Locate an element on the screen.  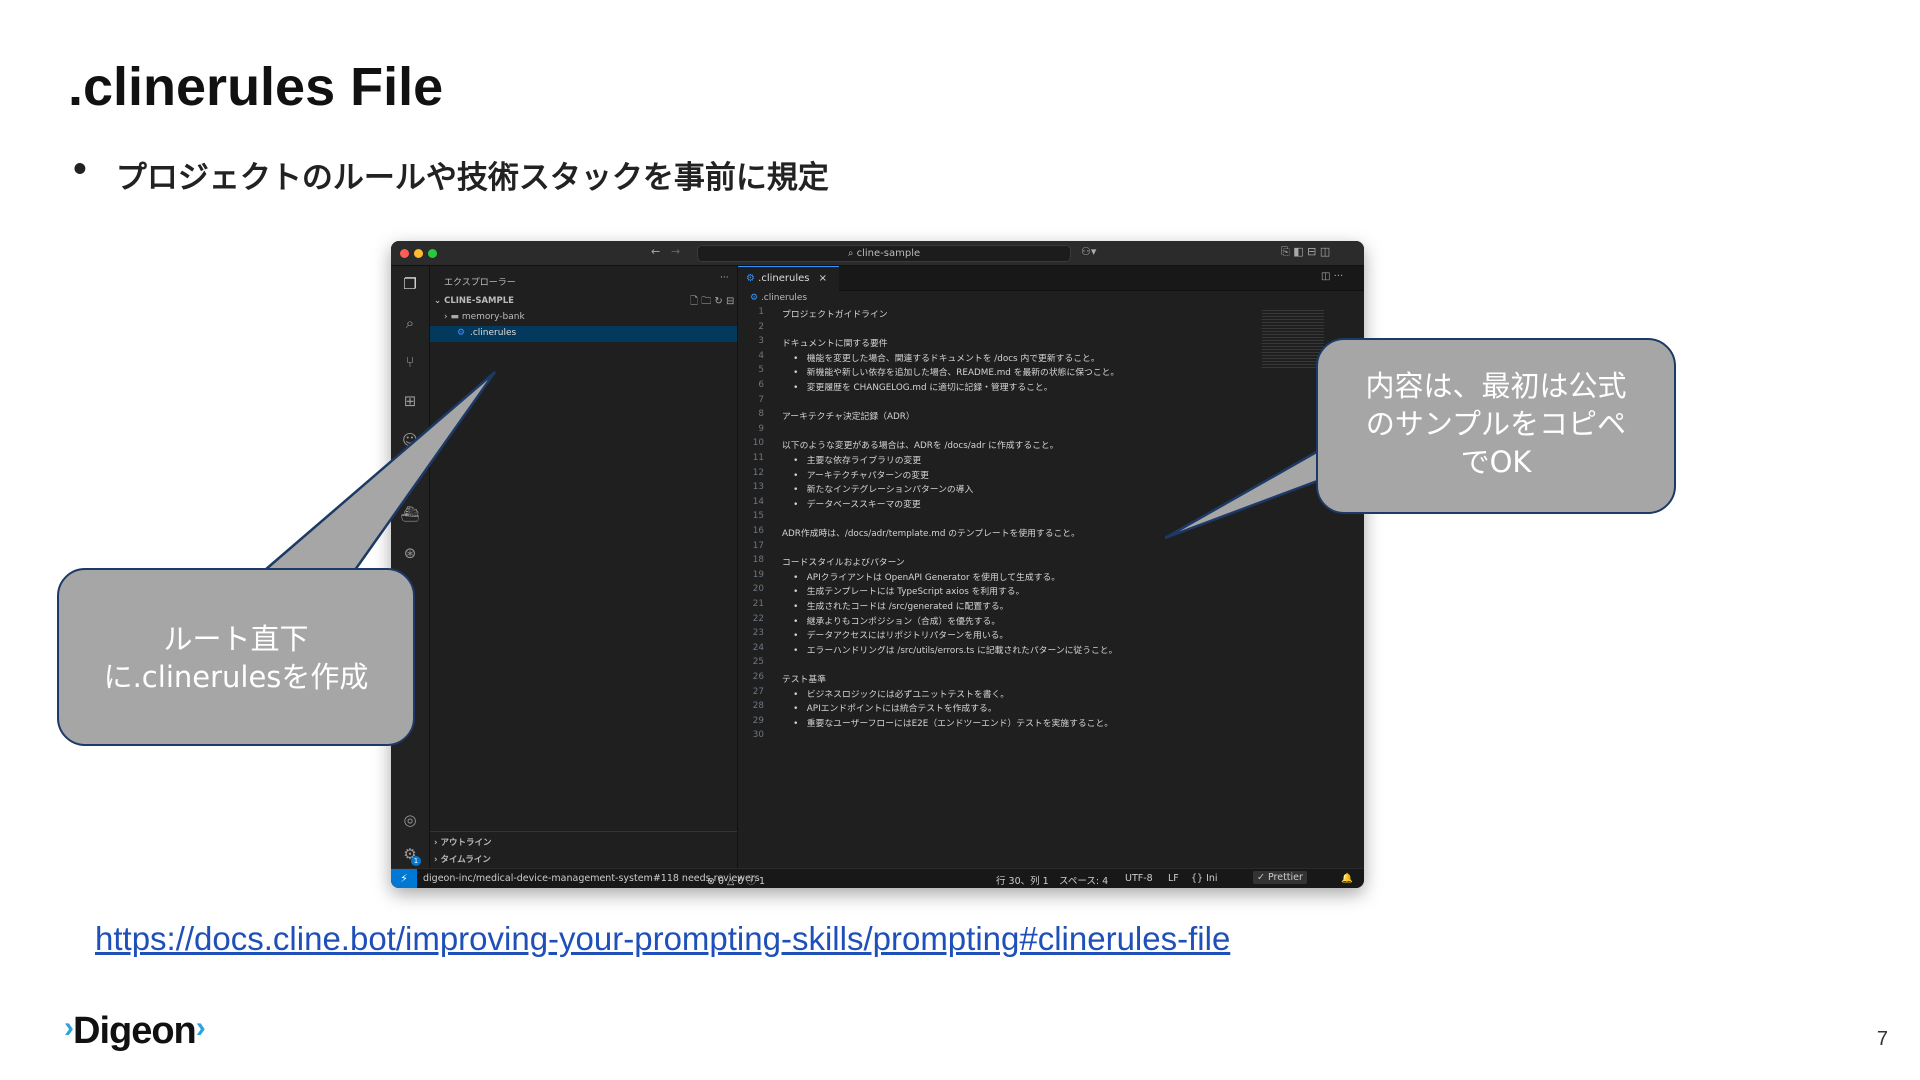
callout-line: に.clinerulesを作成 is located at coordinates (236, 677).